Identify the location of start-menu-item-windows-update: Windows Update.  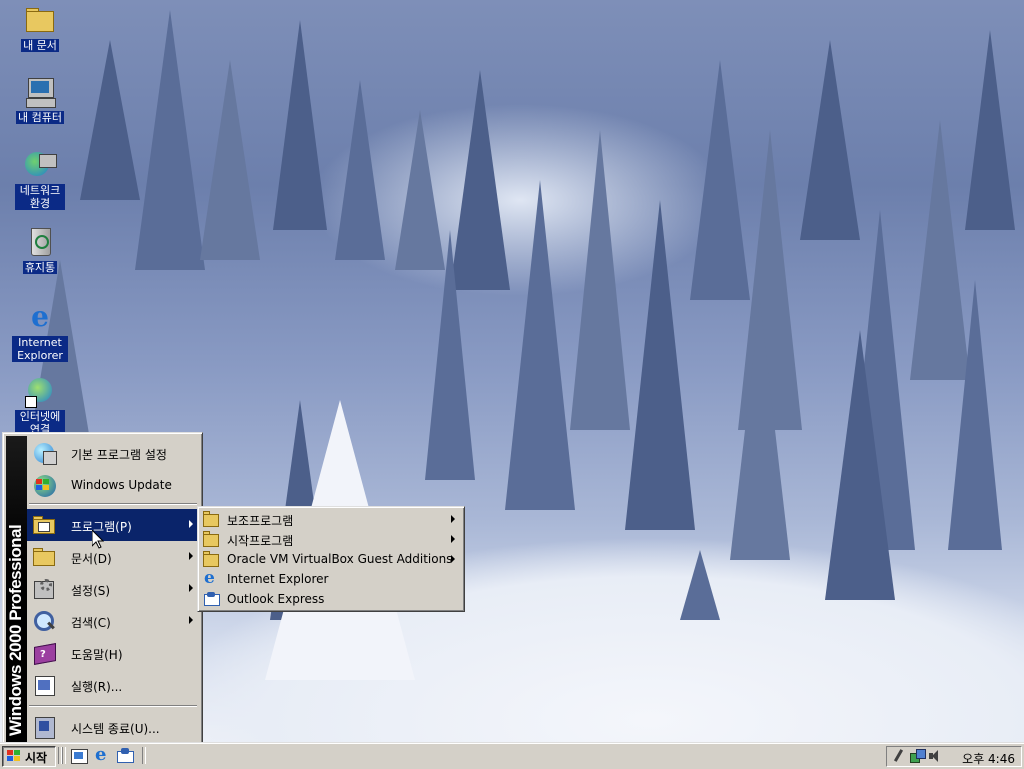
(113, 485).